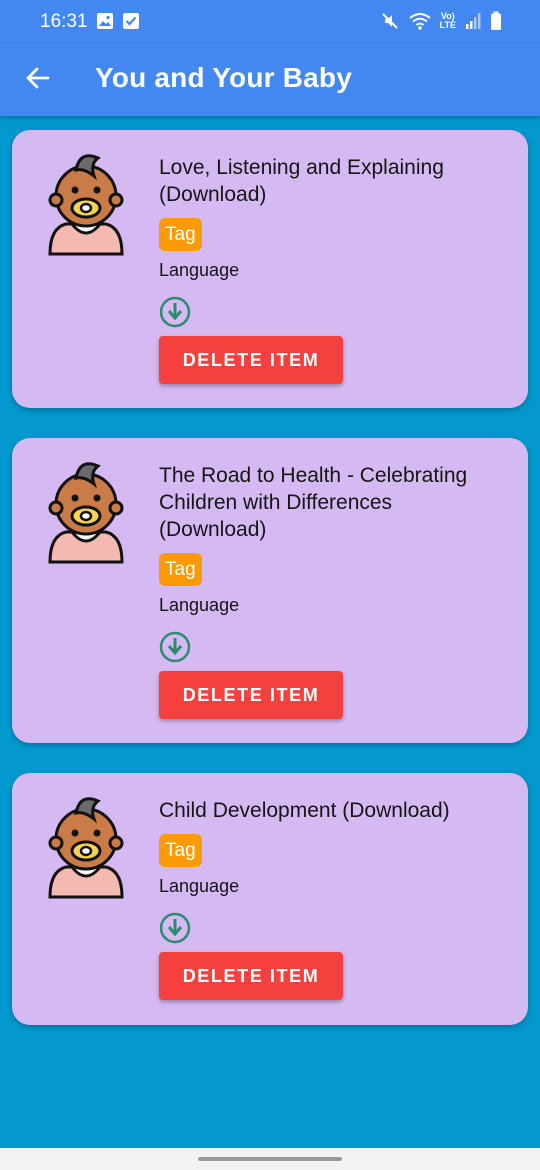 The width and height of the screenshot is (540, 1170). I want to click on status-right-icons: Vo) LTE, so click(441, 21).